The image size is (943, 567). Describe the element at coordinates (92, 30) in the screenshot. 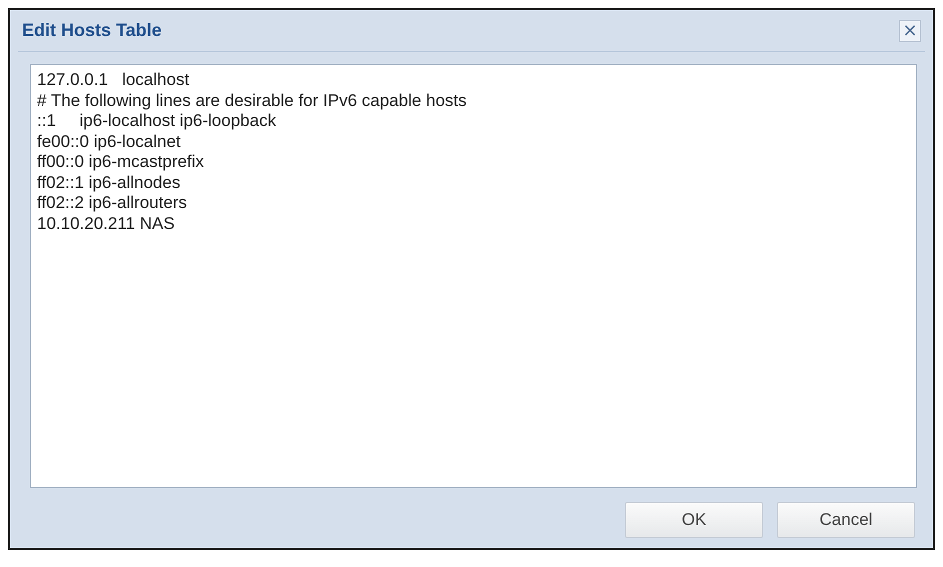

I see `window-title: Edit Hosts Table` at that location.